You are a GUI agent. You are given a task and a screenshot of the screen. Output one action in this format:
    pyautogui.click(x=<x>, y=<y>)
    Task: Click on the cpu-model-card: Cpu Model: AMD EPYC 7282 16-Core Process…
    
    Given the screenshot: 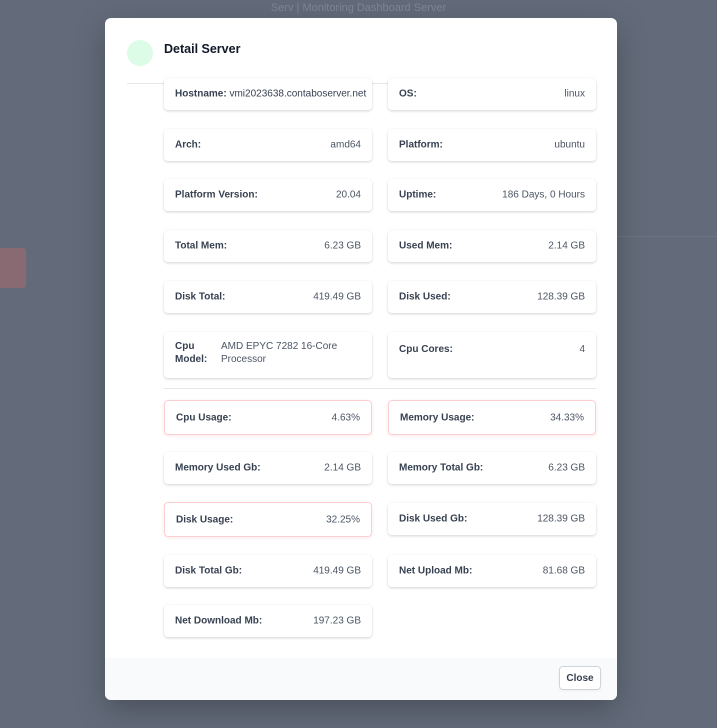 What is the action you would take?
    pyautogui.click(x=268, y=355)
    